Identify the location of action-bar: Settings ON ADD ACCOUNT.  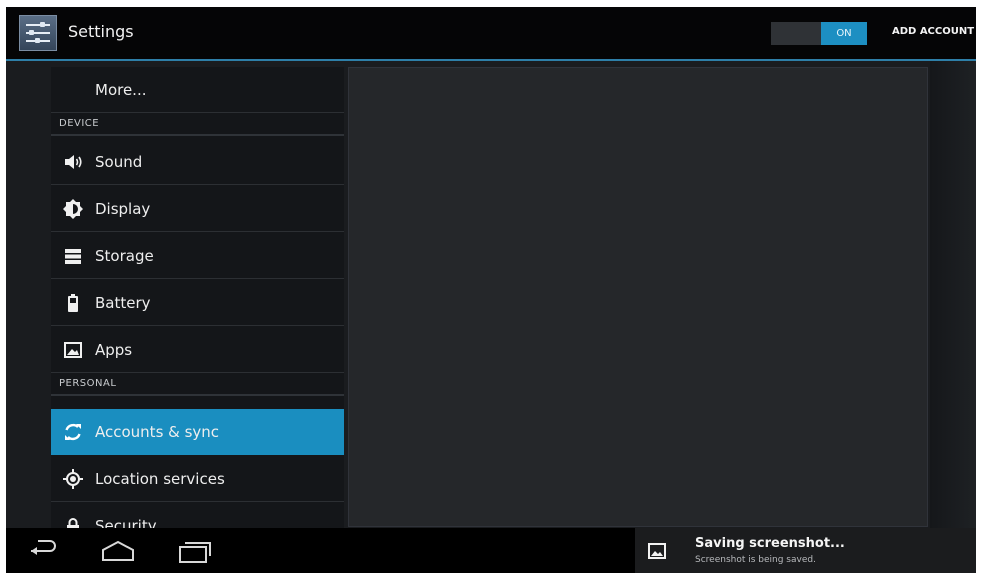
(491, 34).